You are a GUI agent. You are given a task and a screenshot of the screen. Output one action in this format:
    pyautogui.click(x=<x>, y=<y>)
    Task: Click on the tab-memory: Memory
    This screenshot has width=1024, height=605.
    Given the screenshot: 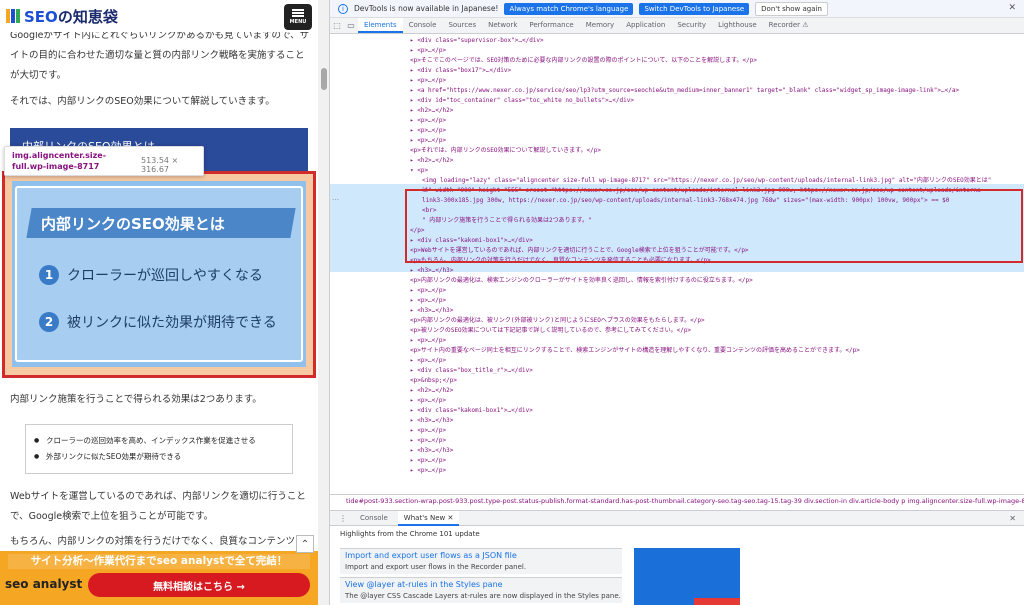 What is the action you would take?
    pyautogui.click(x=600, y=25)
    